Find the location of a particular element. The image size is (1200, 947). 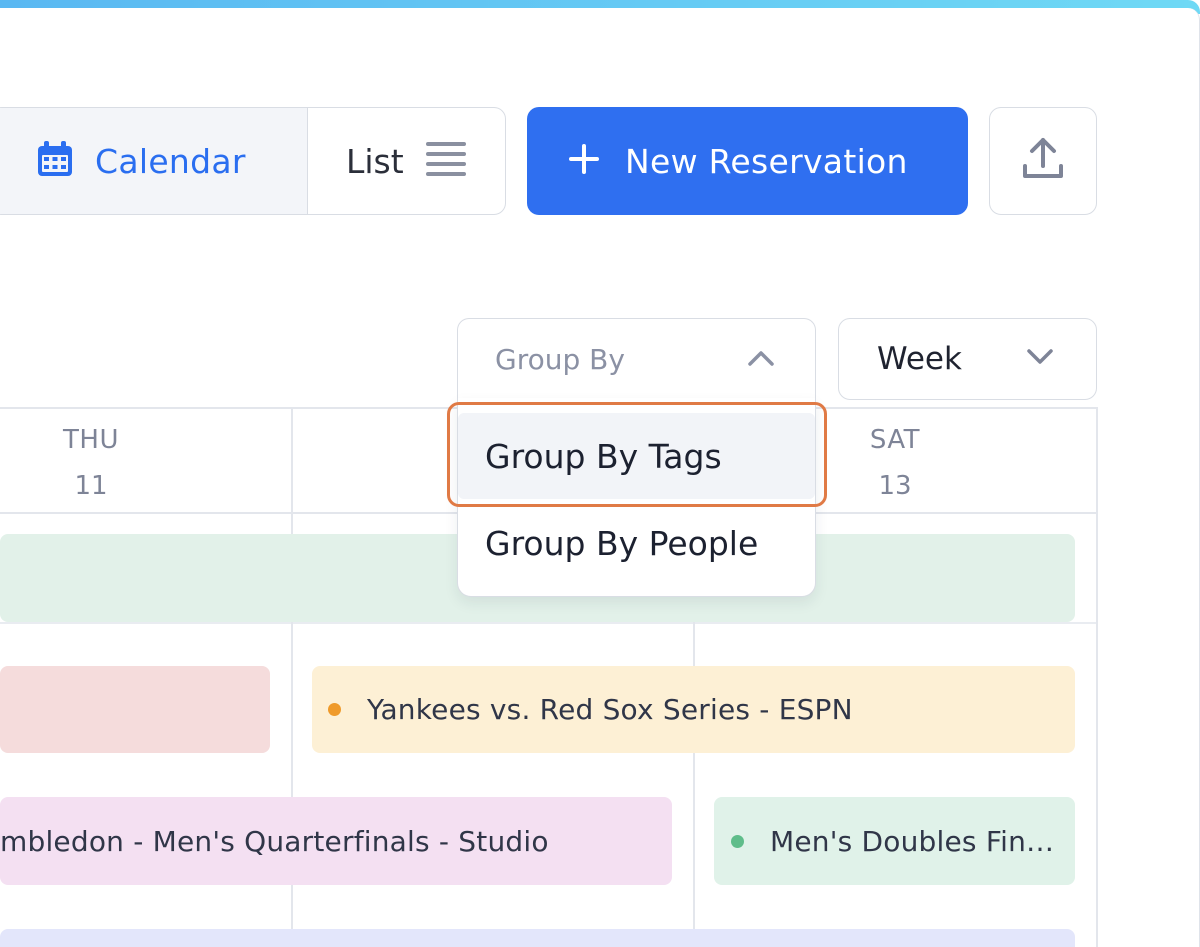

day-date: 11 is located at coordinates (91, 486).